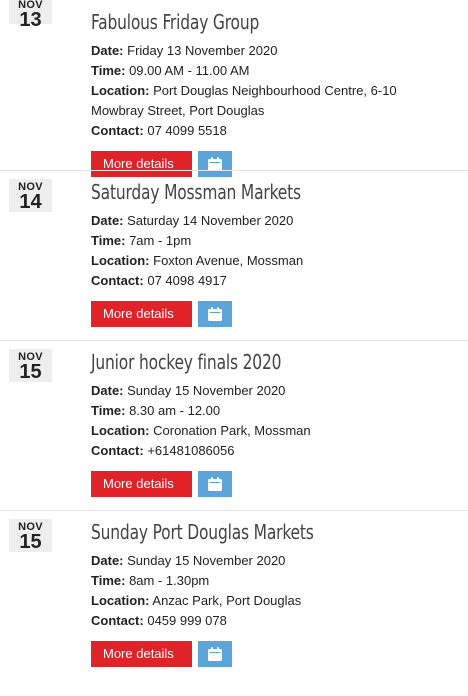 Image resolution: width=468 pixels, height=696 pixels. Describe the element at coordinates (159, 620) in the screenshot. I see `event-contact: Contact: 0459 999 078` at that location.